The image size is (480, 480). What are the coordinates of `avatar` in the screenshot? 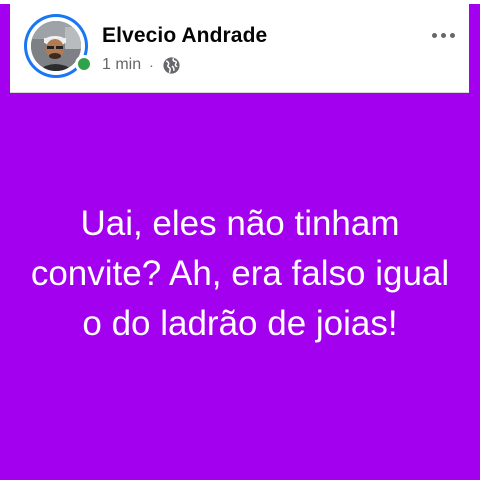 It's located at (56, 46).